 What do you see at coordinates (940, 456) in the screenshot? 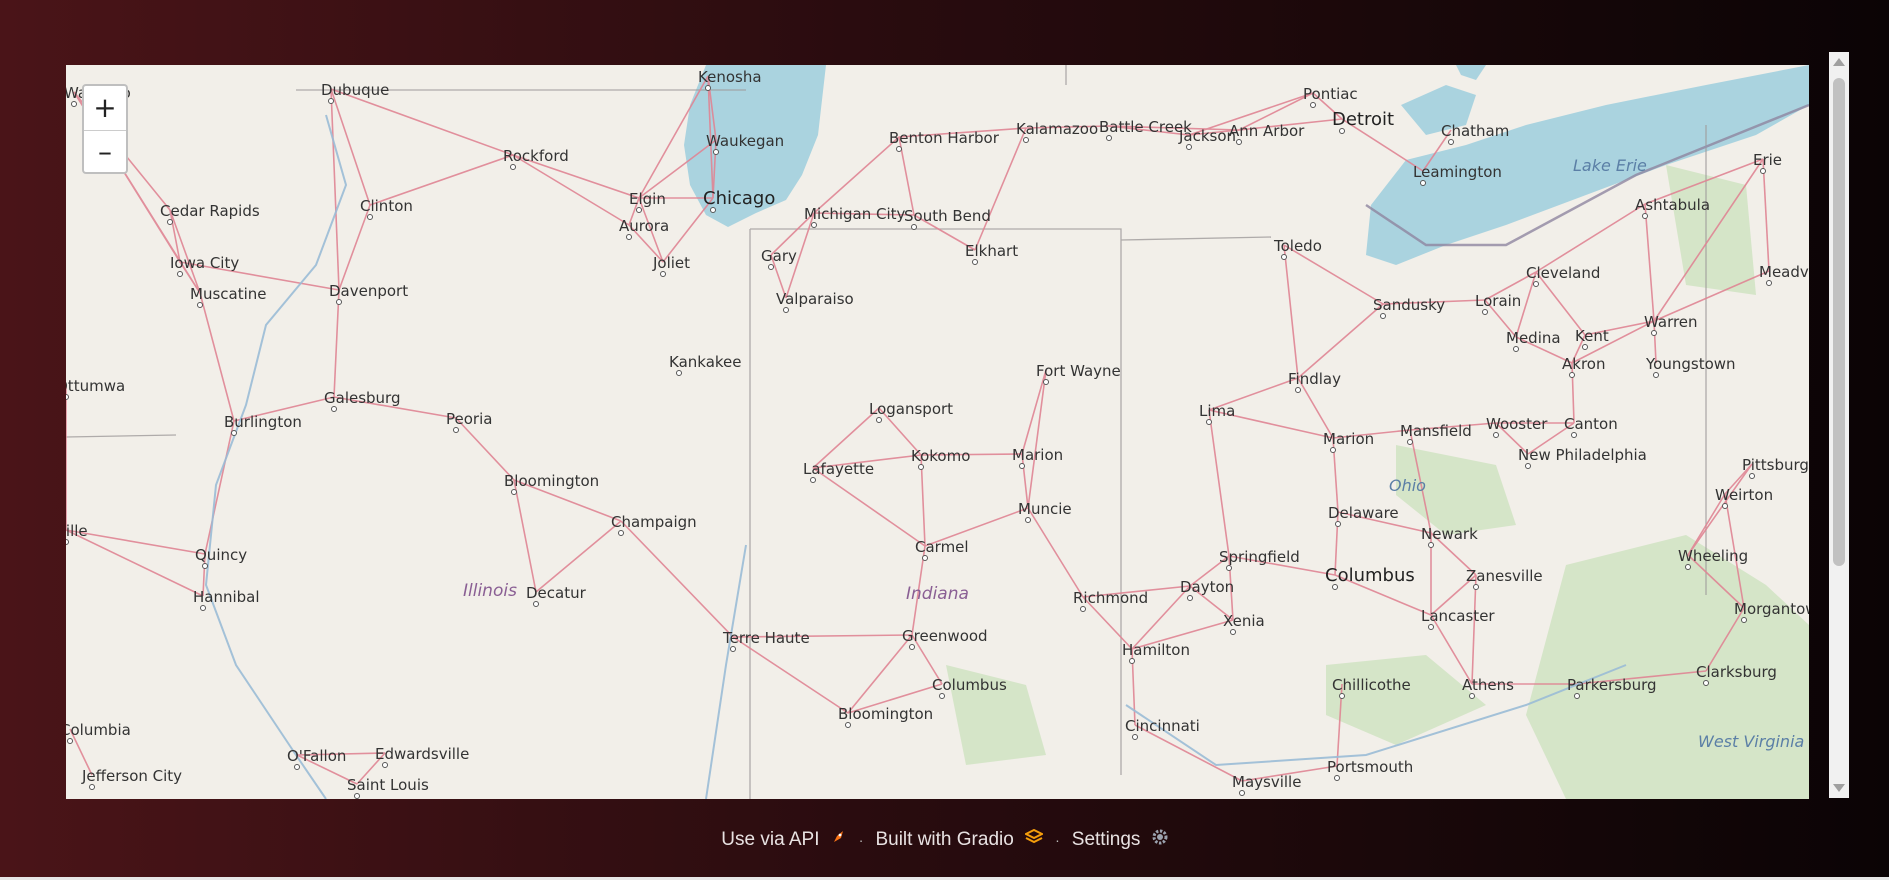
I see `map-label-kokomo: Kokomo` at bounding box center [940, 456].